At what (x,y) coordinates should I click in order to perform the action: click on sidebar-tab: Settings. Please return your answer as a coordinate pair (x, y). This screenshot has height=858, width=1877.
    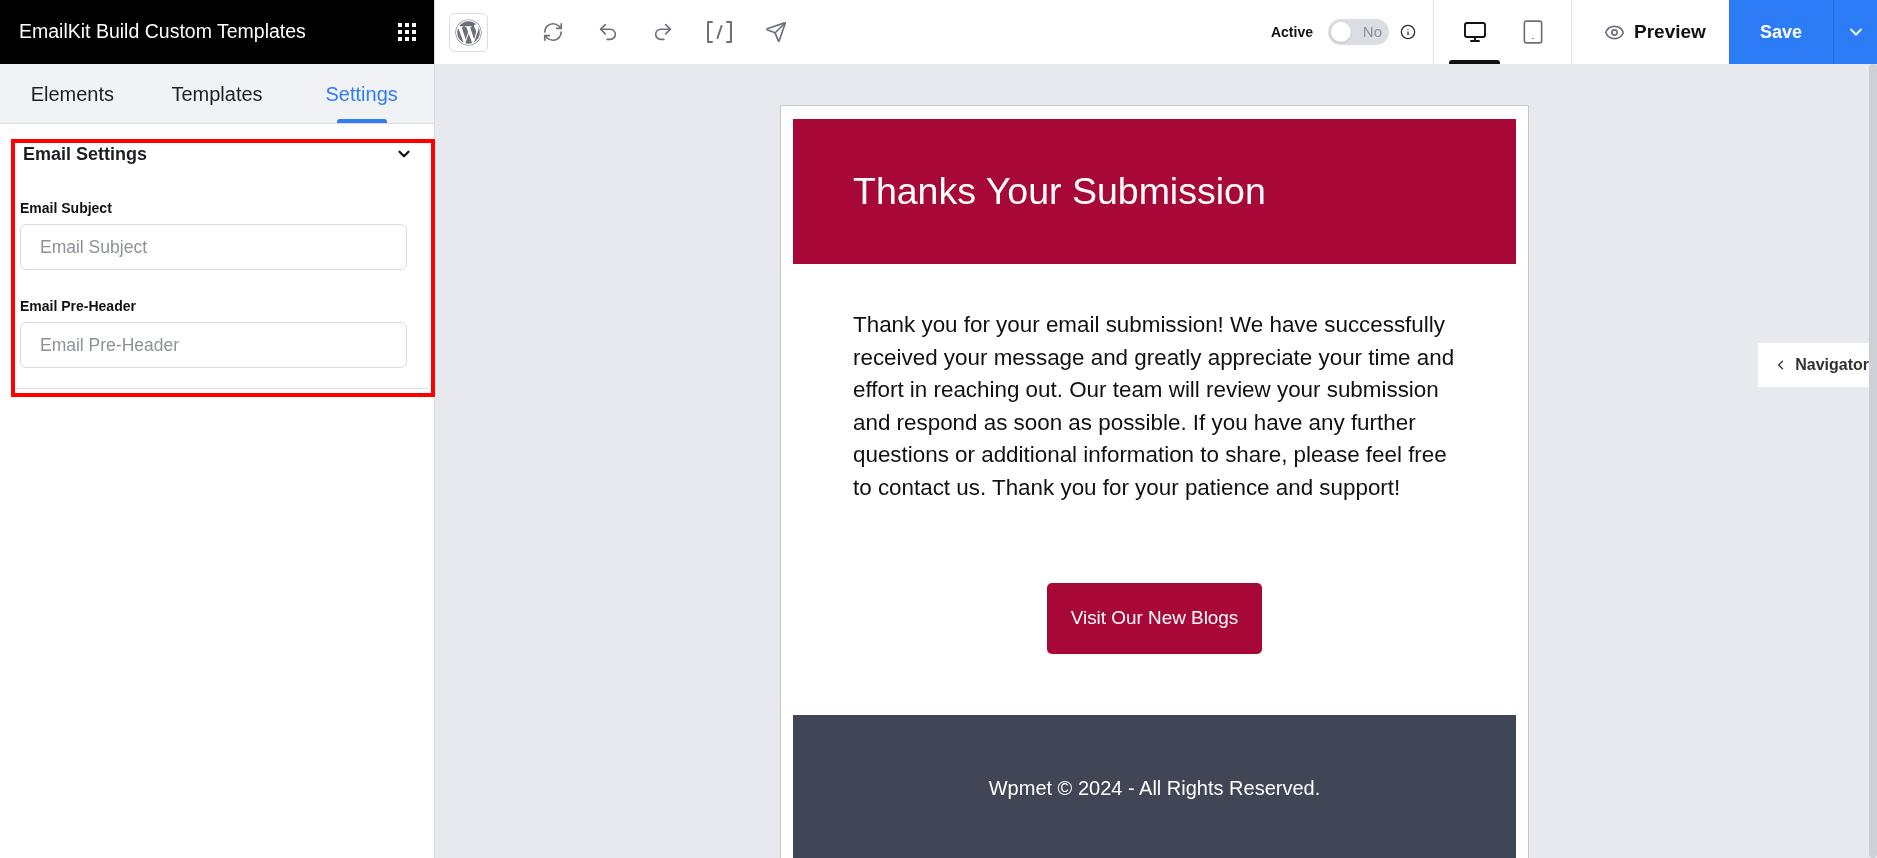
    Looking at the image, I should click on (361, 93).